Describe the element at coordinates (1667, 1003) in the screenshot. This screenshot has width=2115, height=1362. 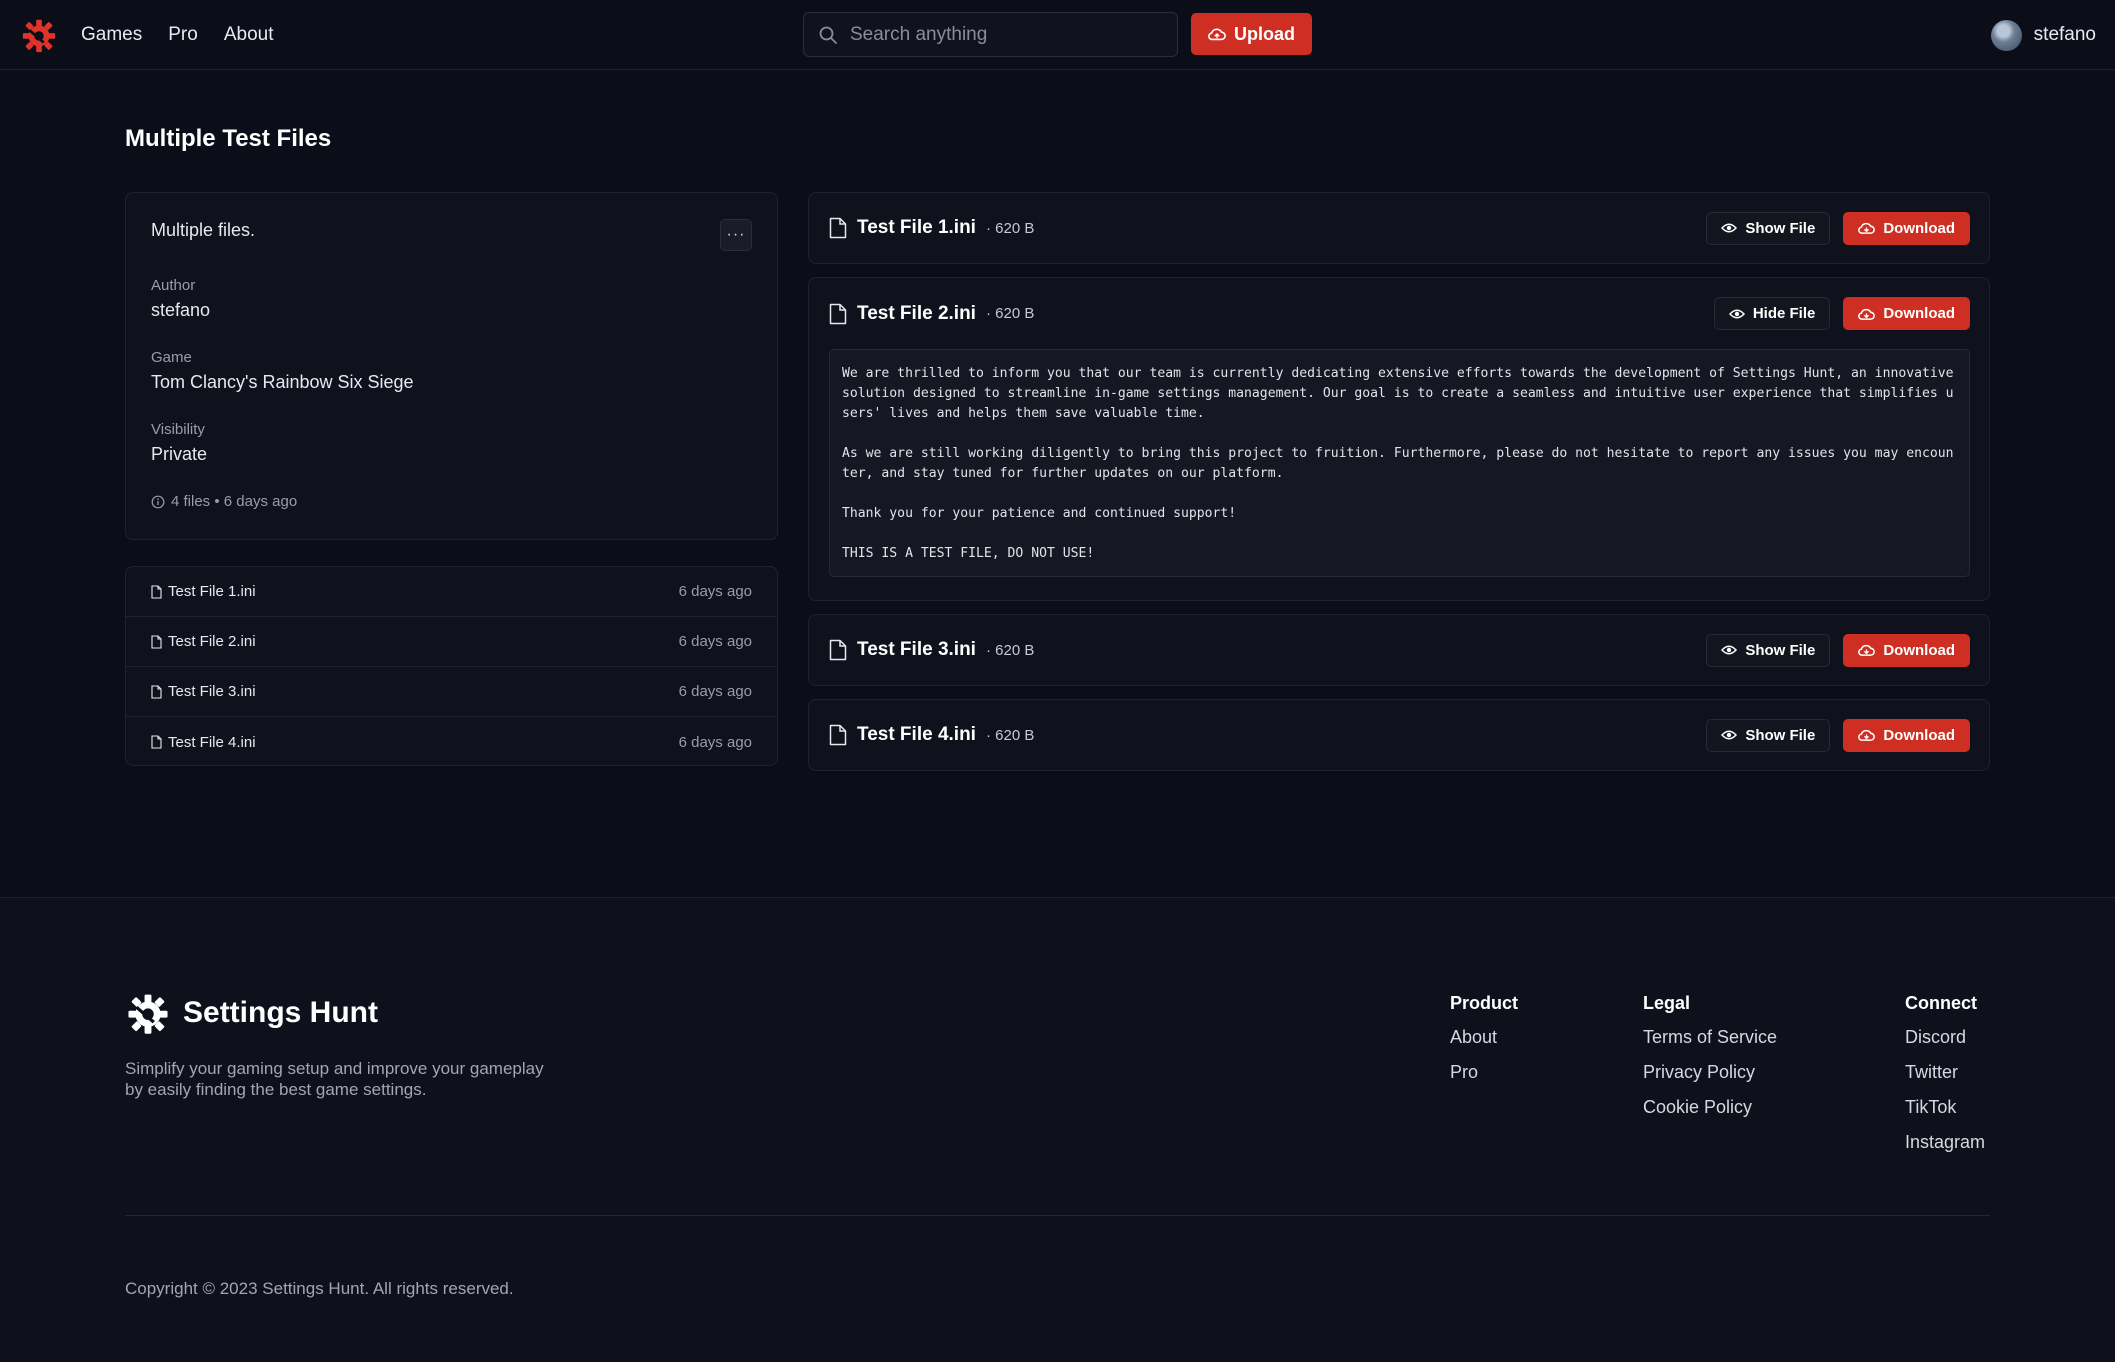
I see `footer-column-title: Legal` at that location.